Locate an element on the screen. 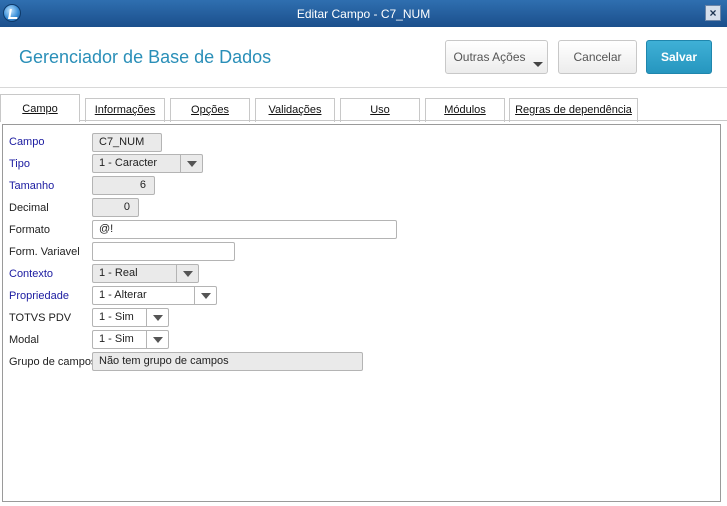  tab-opcoes: Opções is located at coordinates (210, 110).